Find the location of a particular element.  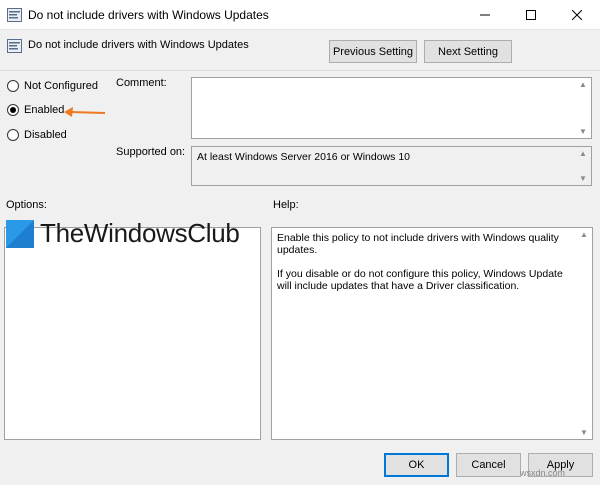

radio-not-configured: Not Configured is located at coordinates (52, 86).